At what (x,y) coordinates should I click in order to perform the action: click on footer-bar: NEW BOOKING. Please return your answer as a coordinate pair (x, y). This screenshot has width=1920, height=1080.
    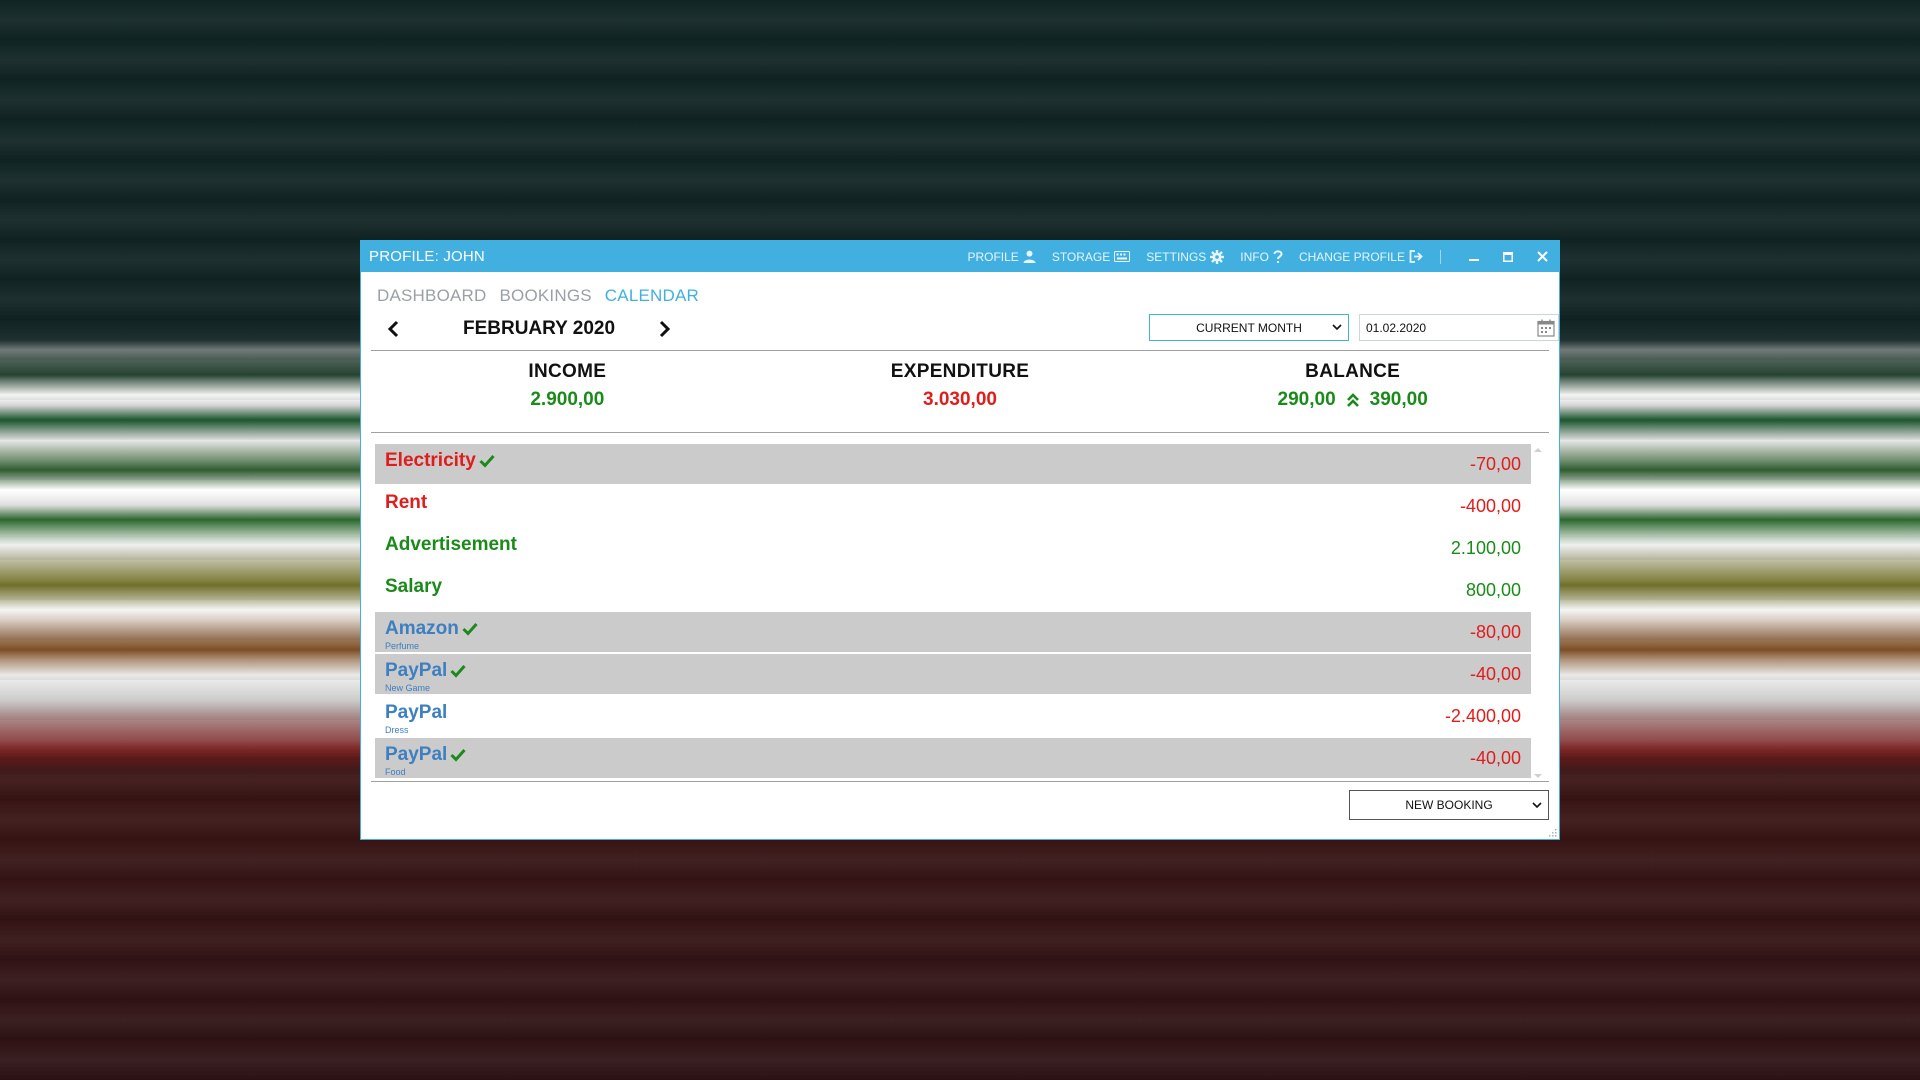
    Looking at the image, I should click on (960, 807).